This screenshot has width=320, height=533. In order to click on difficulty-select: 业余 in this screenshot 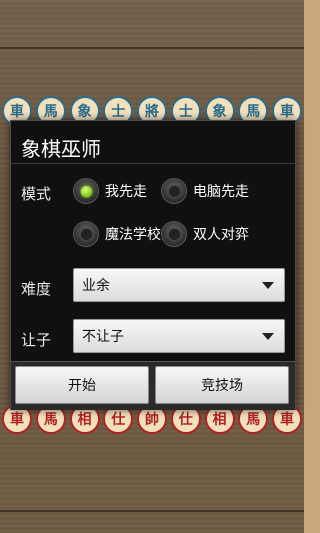, I will do `click(179, 285)`.